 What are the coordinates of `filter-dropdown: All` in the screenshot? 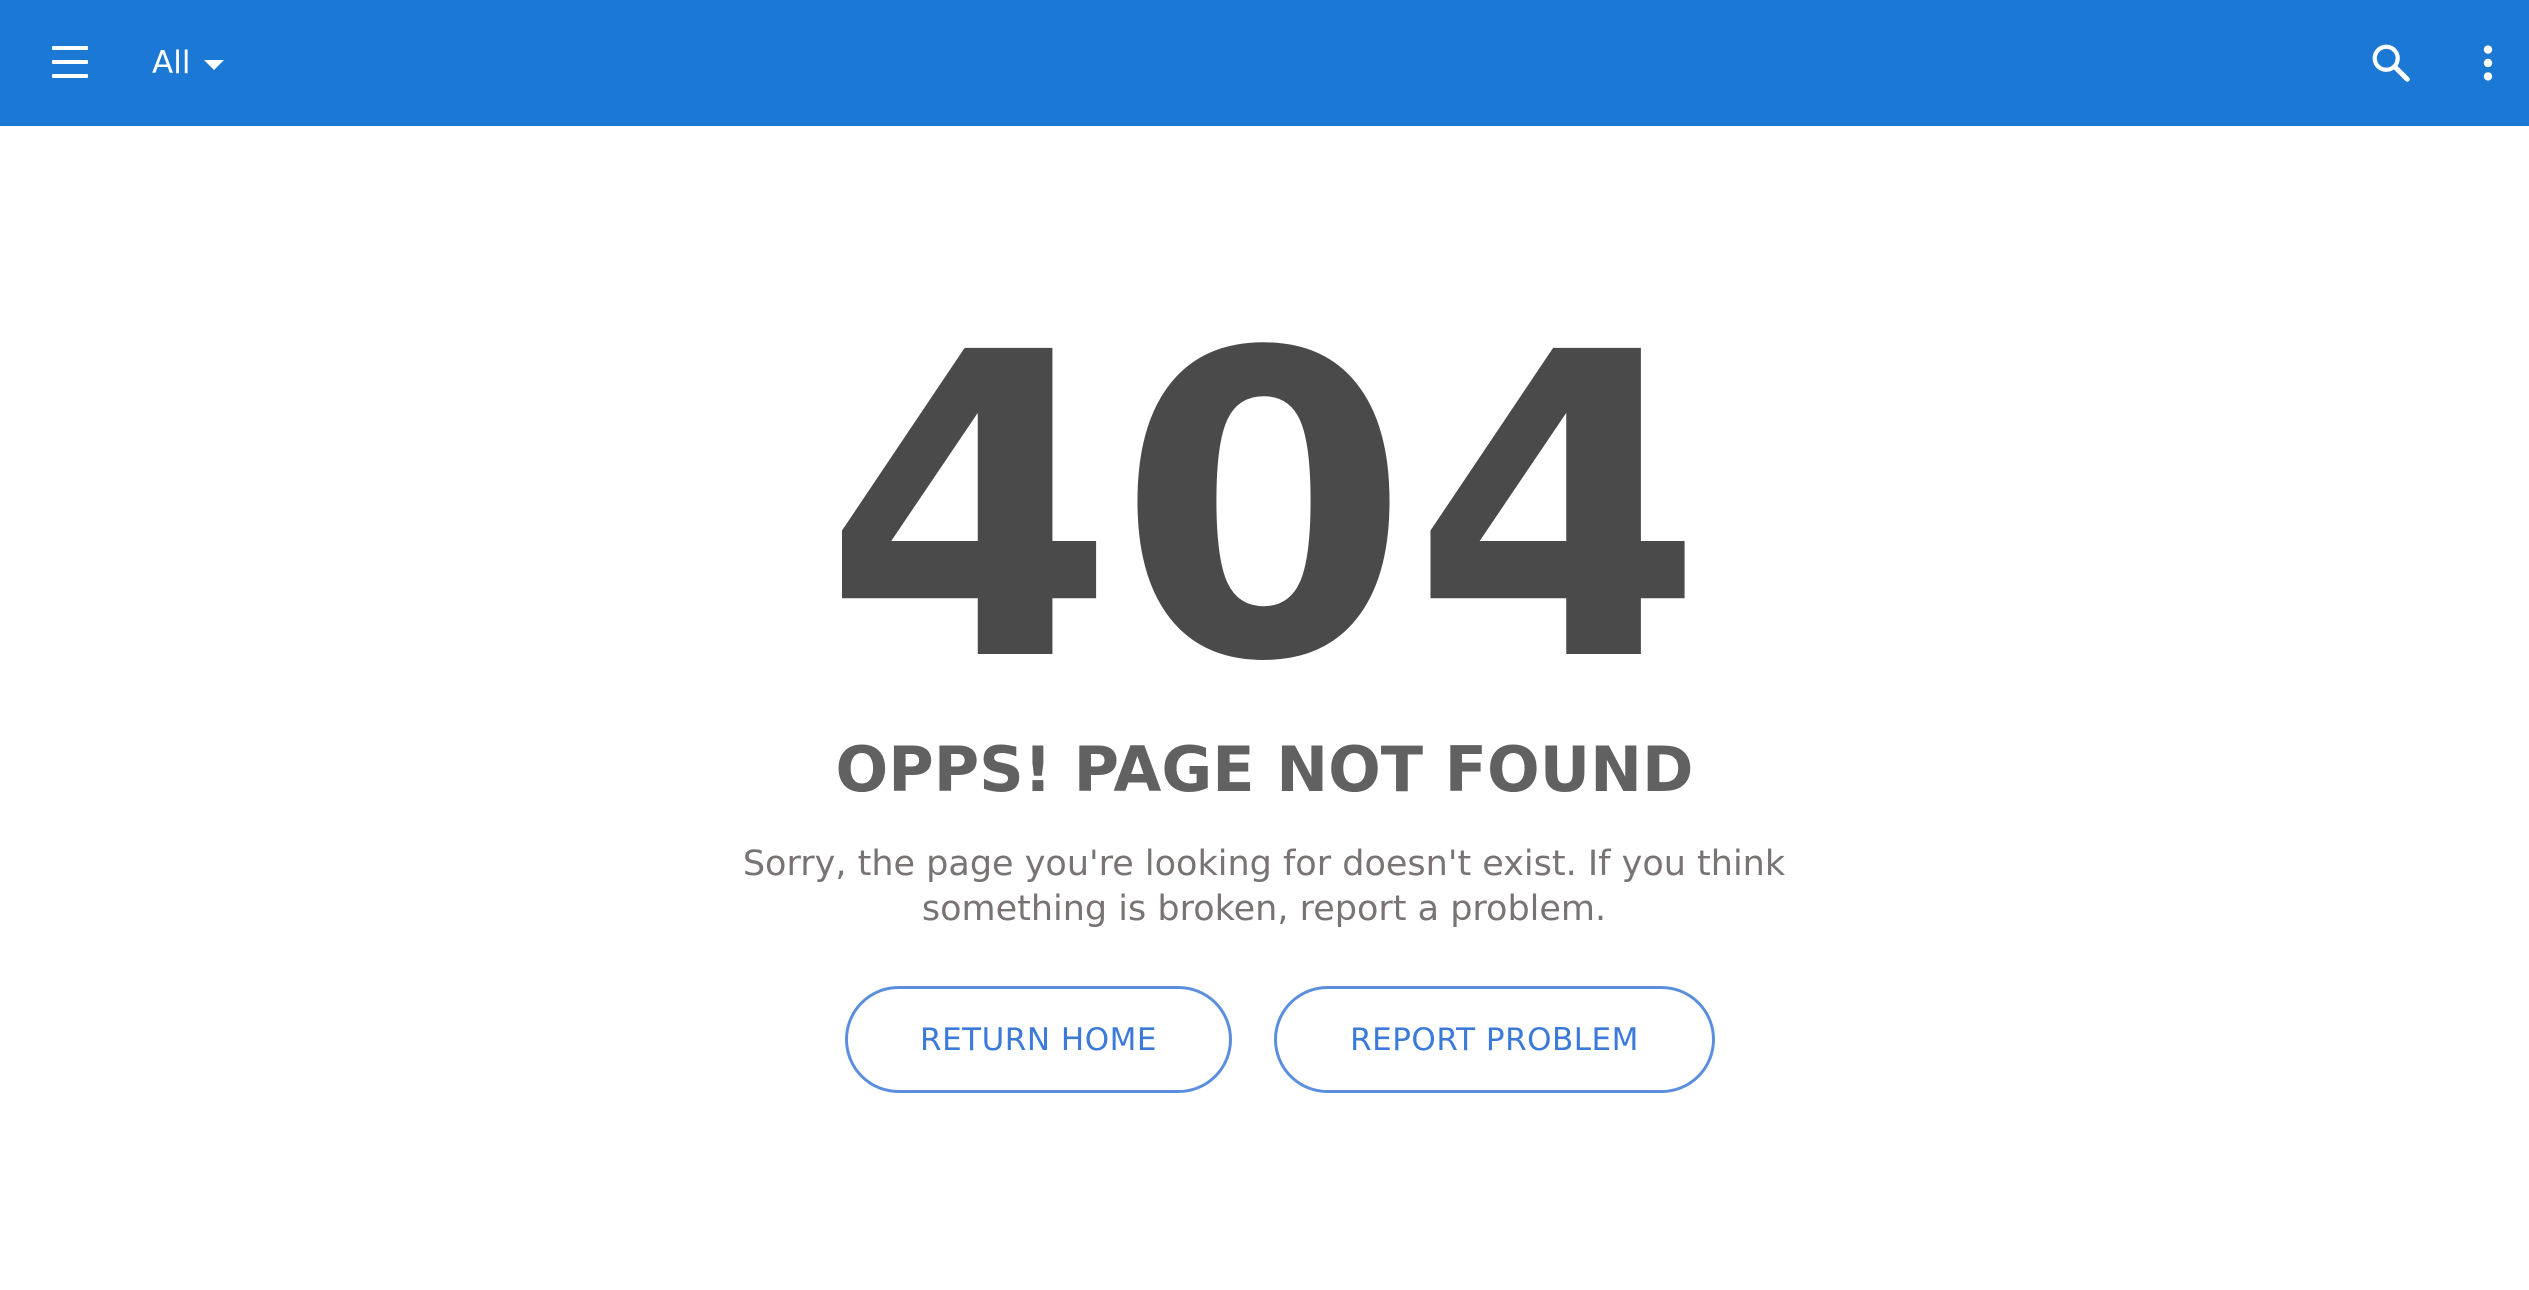 It's located at (188, 63).